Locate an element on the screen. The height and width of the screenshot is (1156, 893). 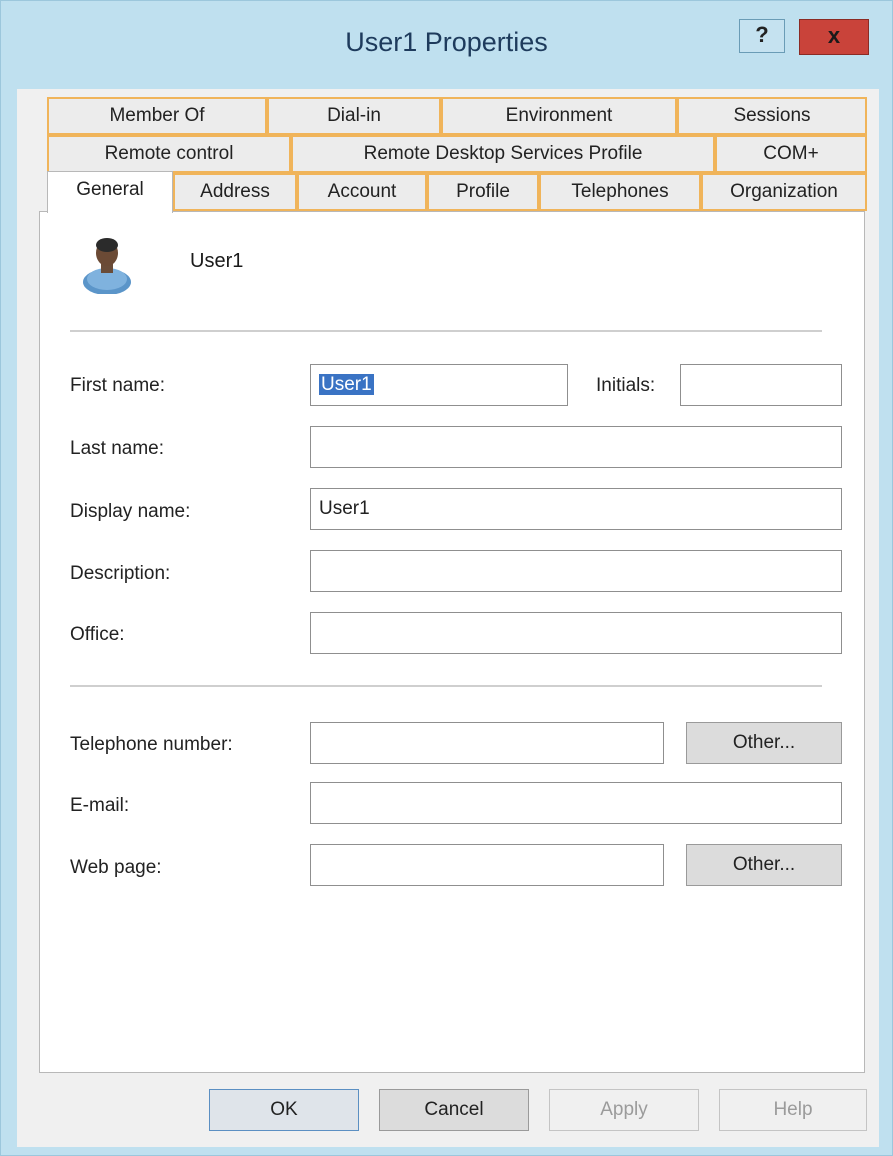
last-name-input is located at coordinates (576, 447).